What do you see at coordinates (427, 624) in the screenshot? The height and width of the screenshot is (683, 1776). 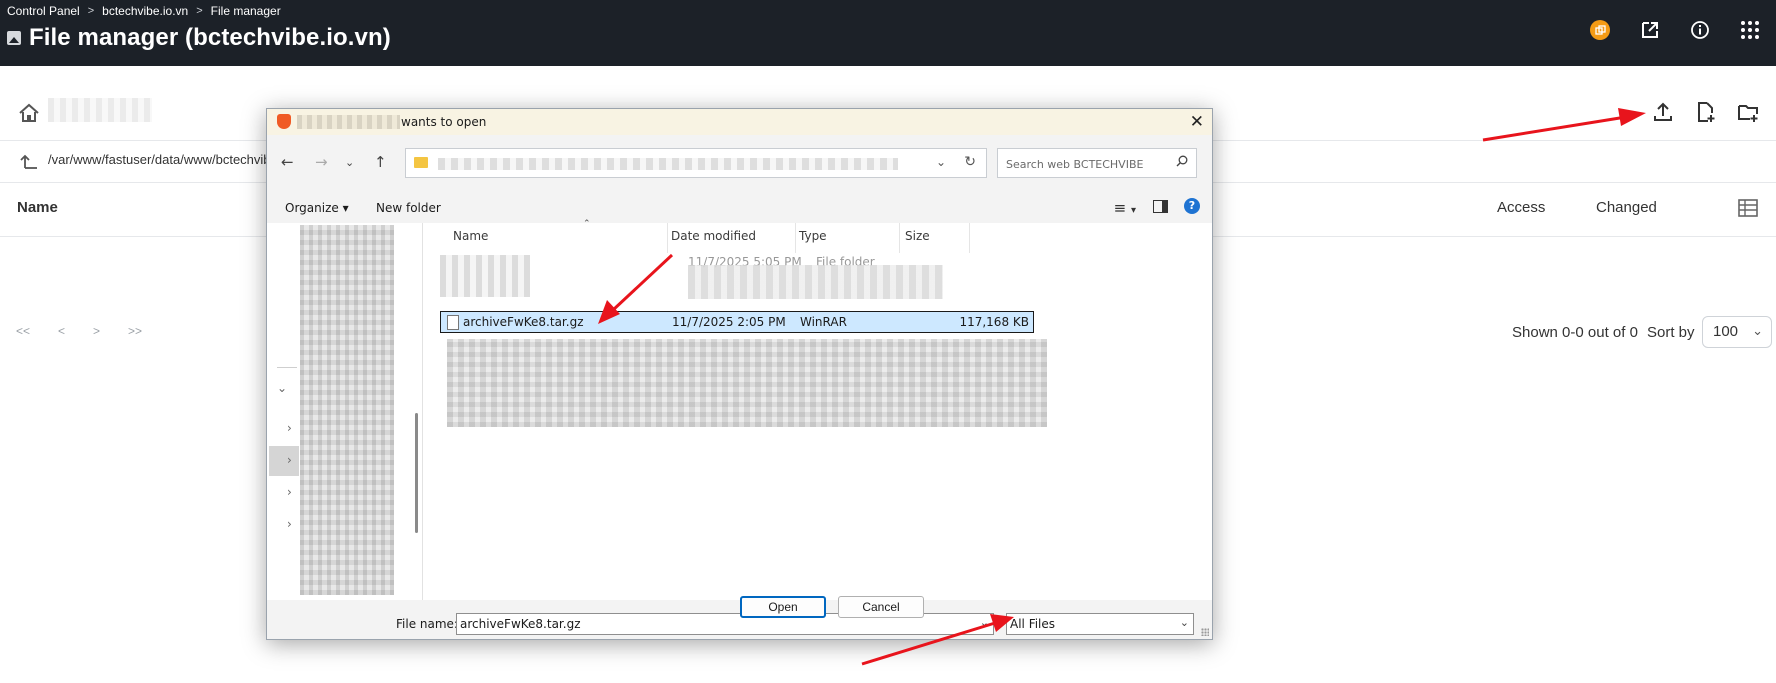 I see `file-name-label: File name:` at bounding box center [427, 624].